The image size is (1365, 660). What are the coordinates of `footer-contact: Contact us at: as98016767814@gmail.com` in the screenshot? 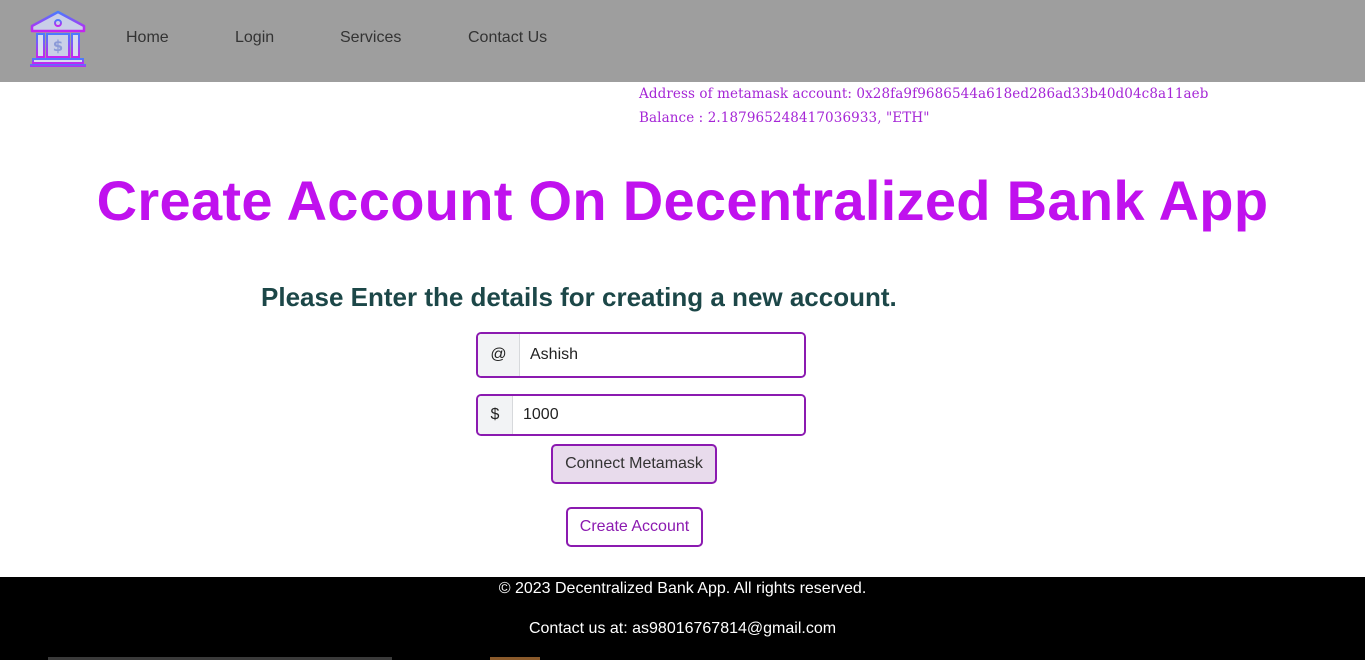 It's located at (682, 628).